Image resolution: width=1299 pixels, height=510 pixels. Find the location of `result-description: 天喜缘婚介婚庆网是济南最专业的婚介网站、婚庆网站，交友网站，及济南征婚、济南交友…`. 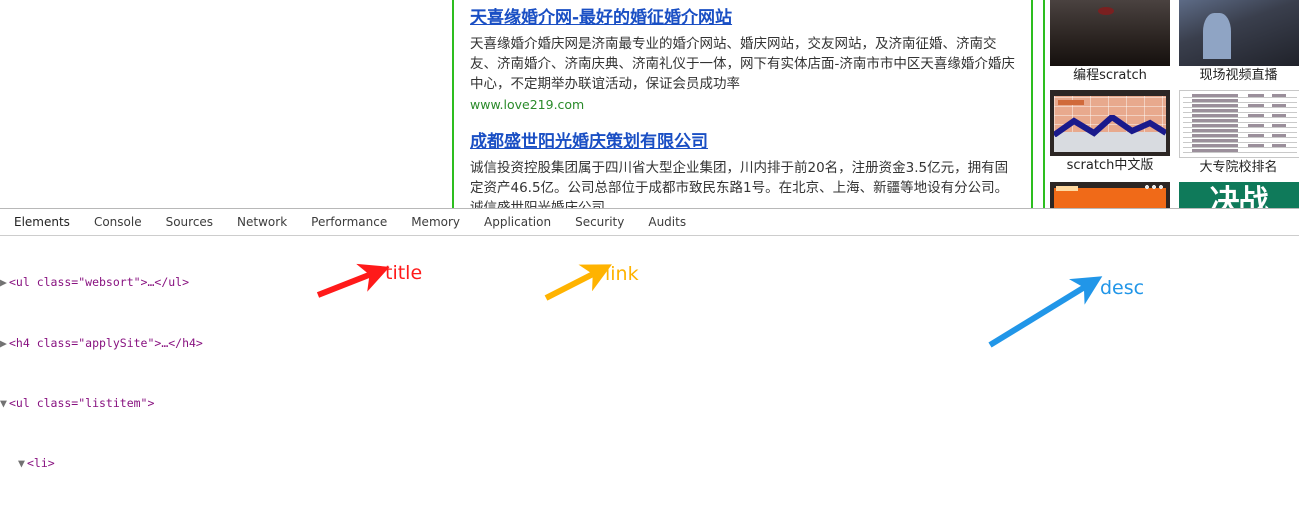

result-description: 天喜缘婚介婚庆网是济南最专业的婚介网站、婚庆网站，交友网站，及济南征婚、济南交友… is located at coordinates (742, 64).